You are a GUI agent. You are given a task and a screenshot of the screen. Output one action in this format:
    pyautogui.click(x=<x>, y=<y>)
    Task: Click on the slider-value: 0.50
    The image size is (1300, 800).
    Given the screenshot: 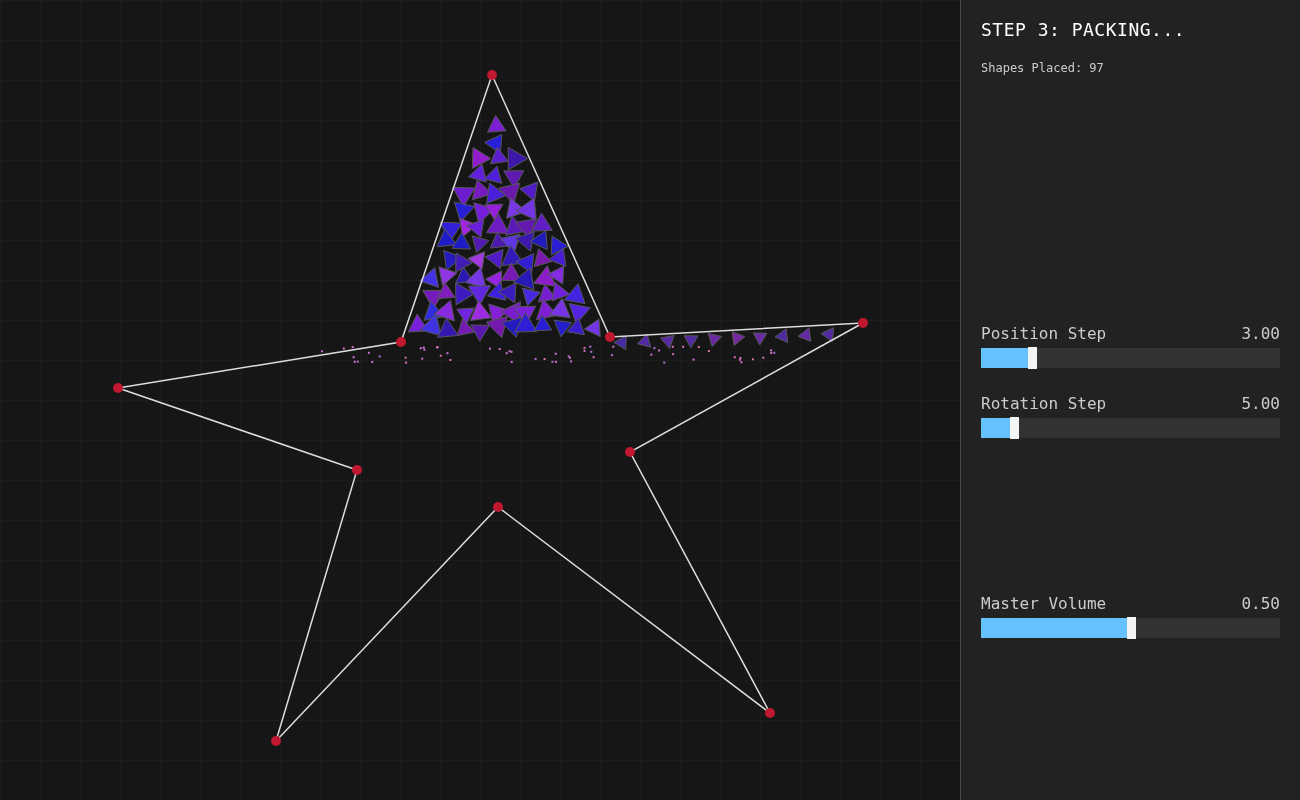 What is the action you would take?
    pyautogui.click(x=1260, y=604)
    